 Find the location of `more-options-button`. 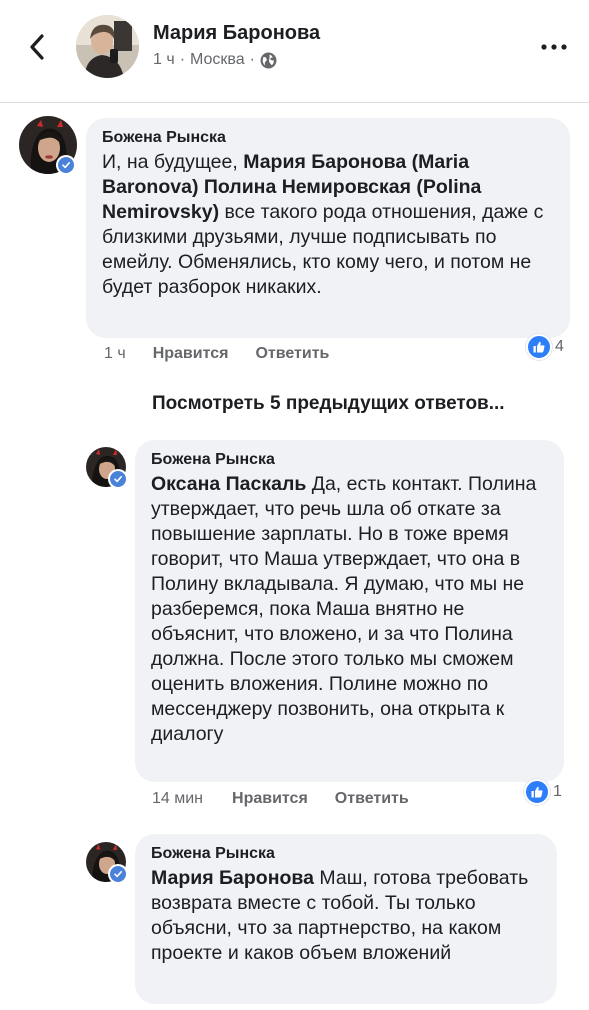

more-options-button is located at coordinates (554, 47).